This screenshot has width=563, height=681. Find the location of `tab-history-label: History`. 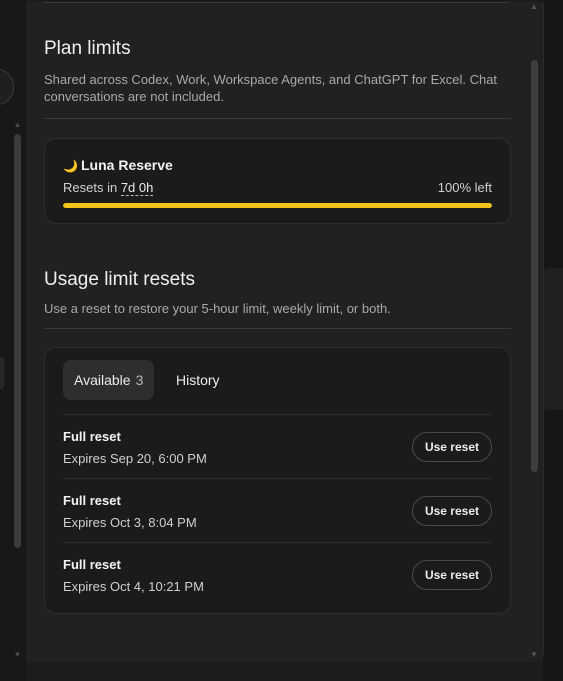

tab-history-label: History is located at coordinates (198, 380).